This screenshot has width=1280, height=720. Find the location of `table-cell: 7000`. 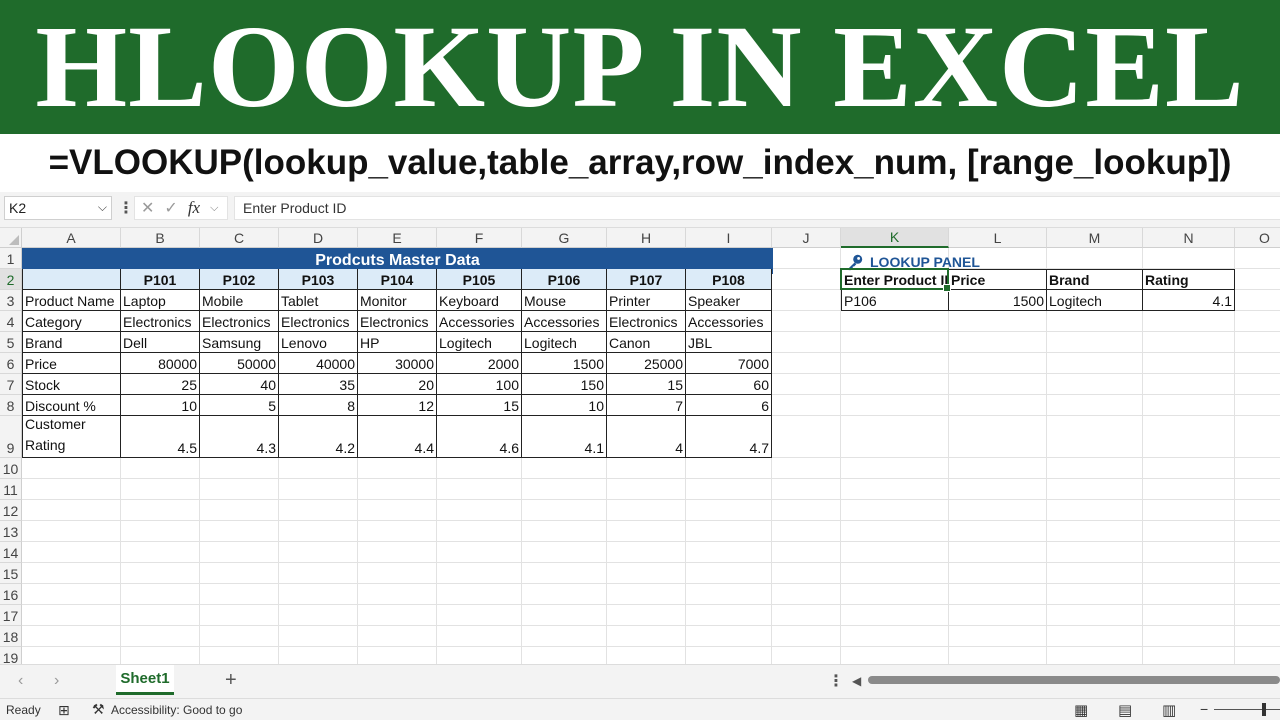

table-cell: 7000 is located at coordinates (729, 363).